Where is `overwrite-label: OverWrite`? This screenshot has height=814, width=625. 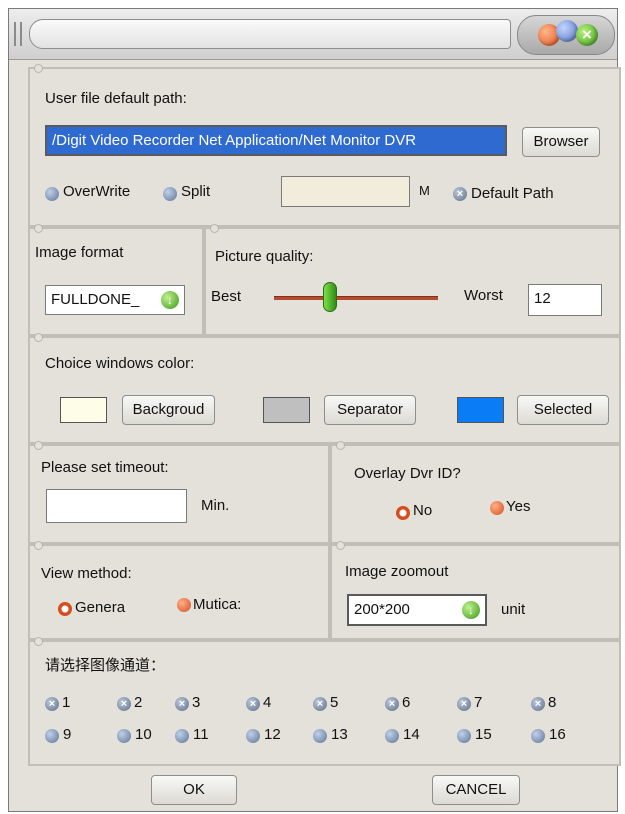
overwrite-label: OverWrite is located at coordinates (97, 191).